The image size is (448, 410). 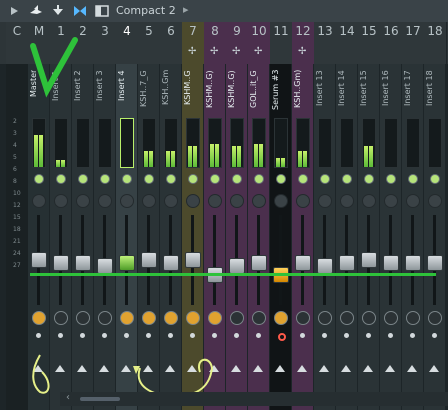 I want to click on chevron-left-icon: ‹, so click(x=68, y=397).